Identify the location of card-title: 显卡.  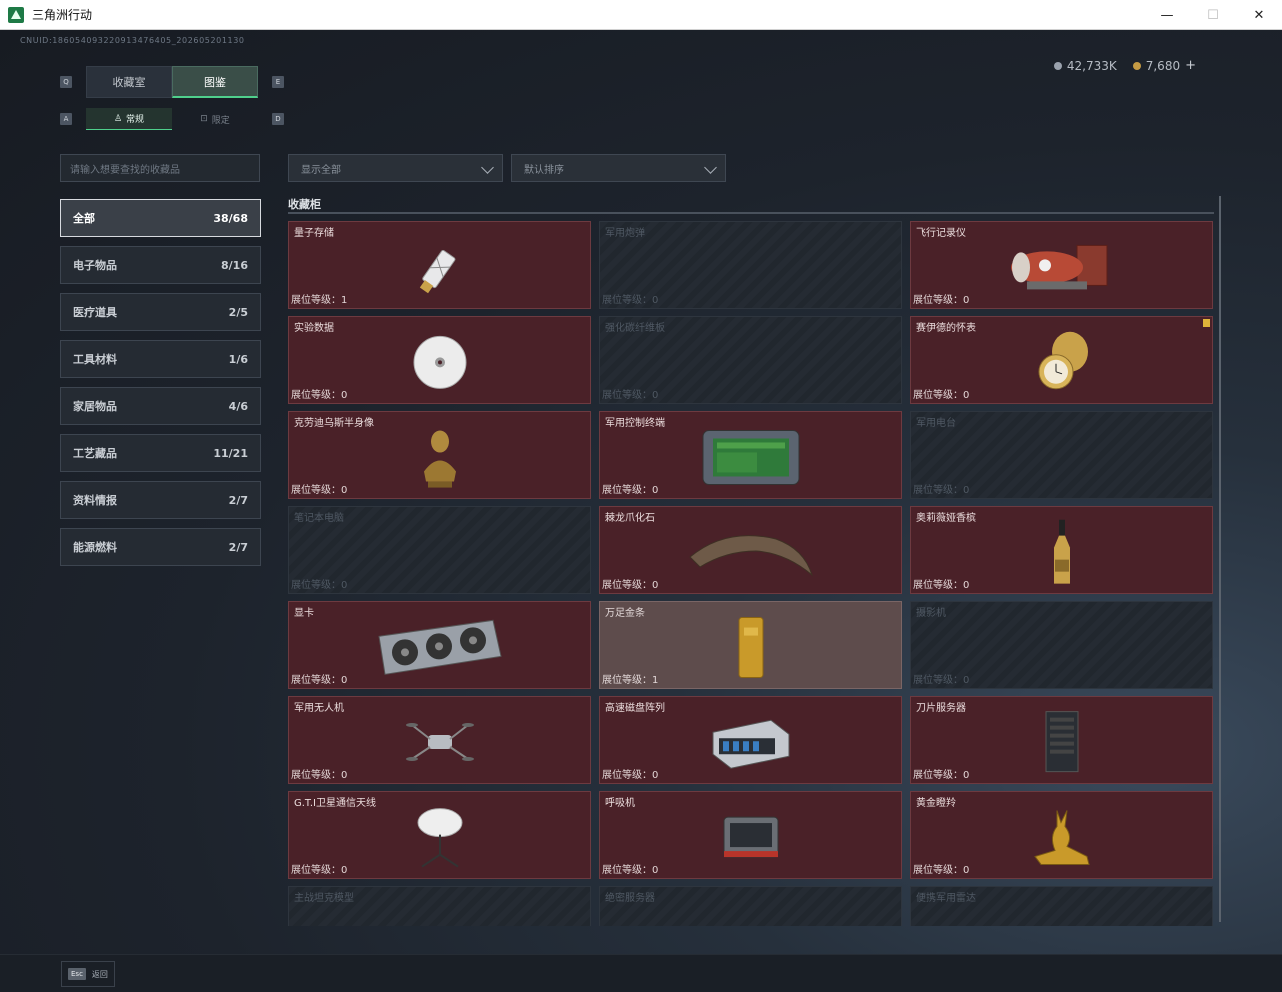
(304, 613).